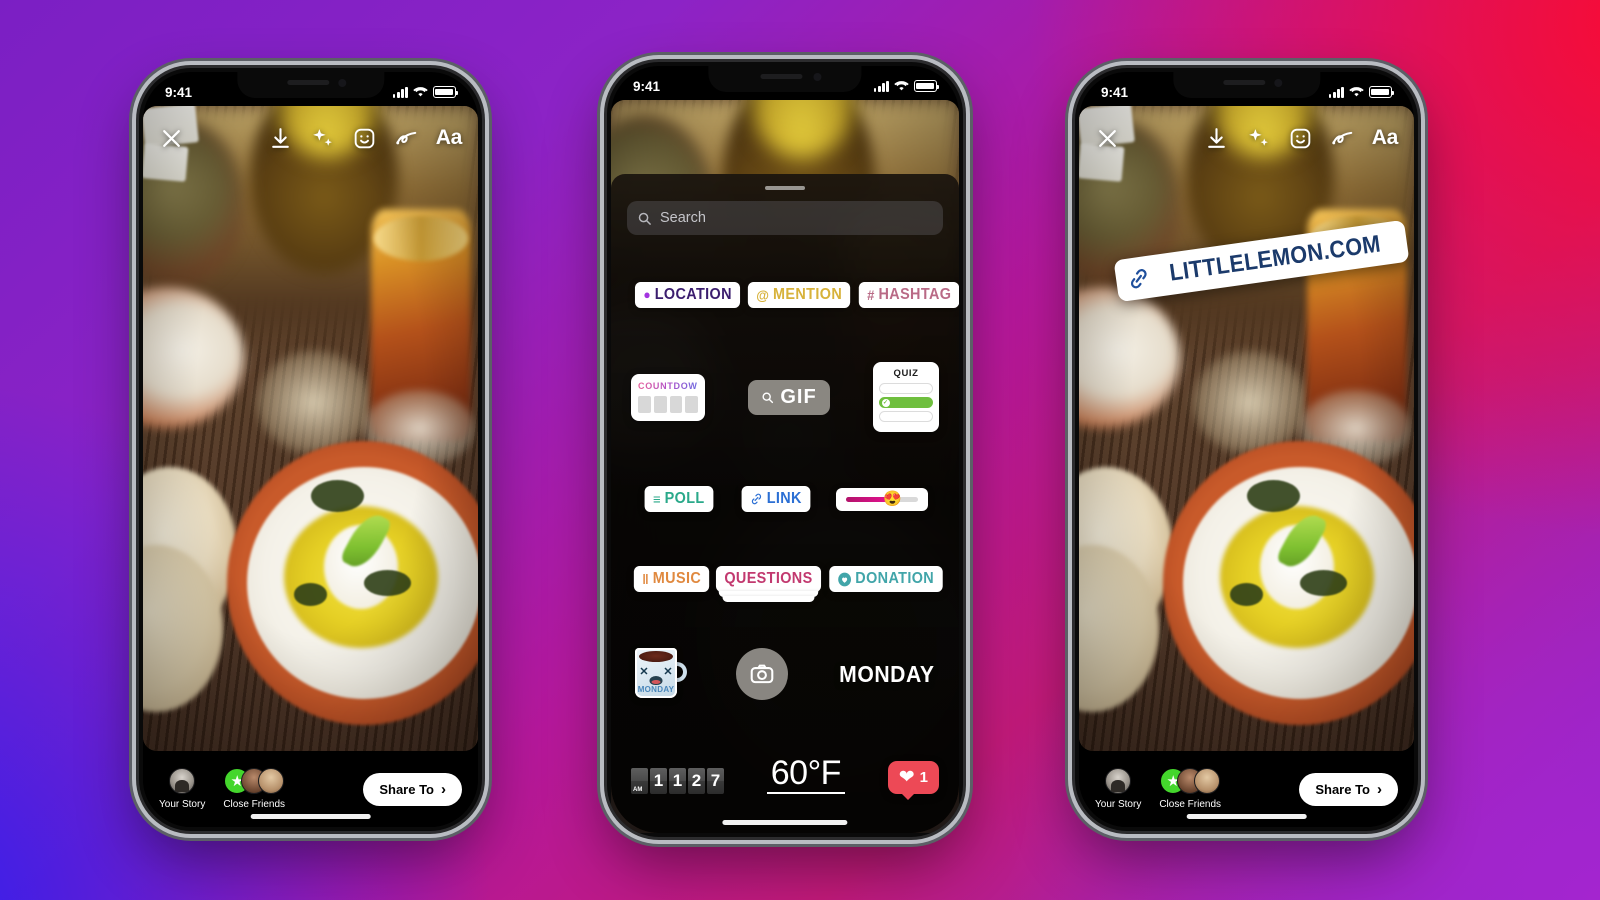 This screenshot has width=1600, height=900. What do you see at coordinates (768, 579) in the screenshot?
I see `sticker-label: QUESTIONS` at bounding box center [768, 579].